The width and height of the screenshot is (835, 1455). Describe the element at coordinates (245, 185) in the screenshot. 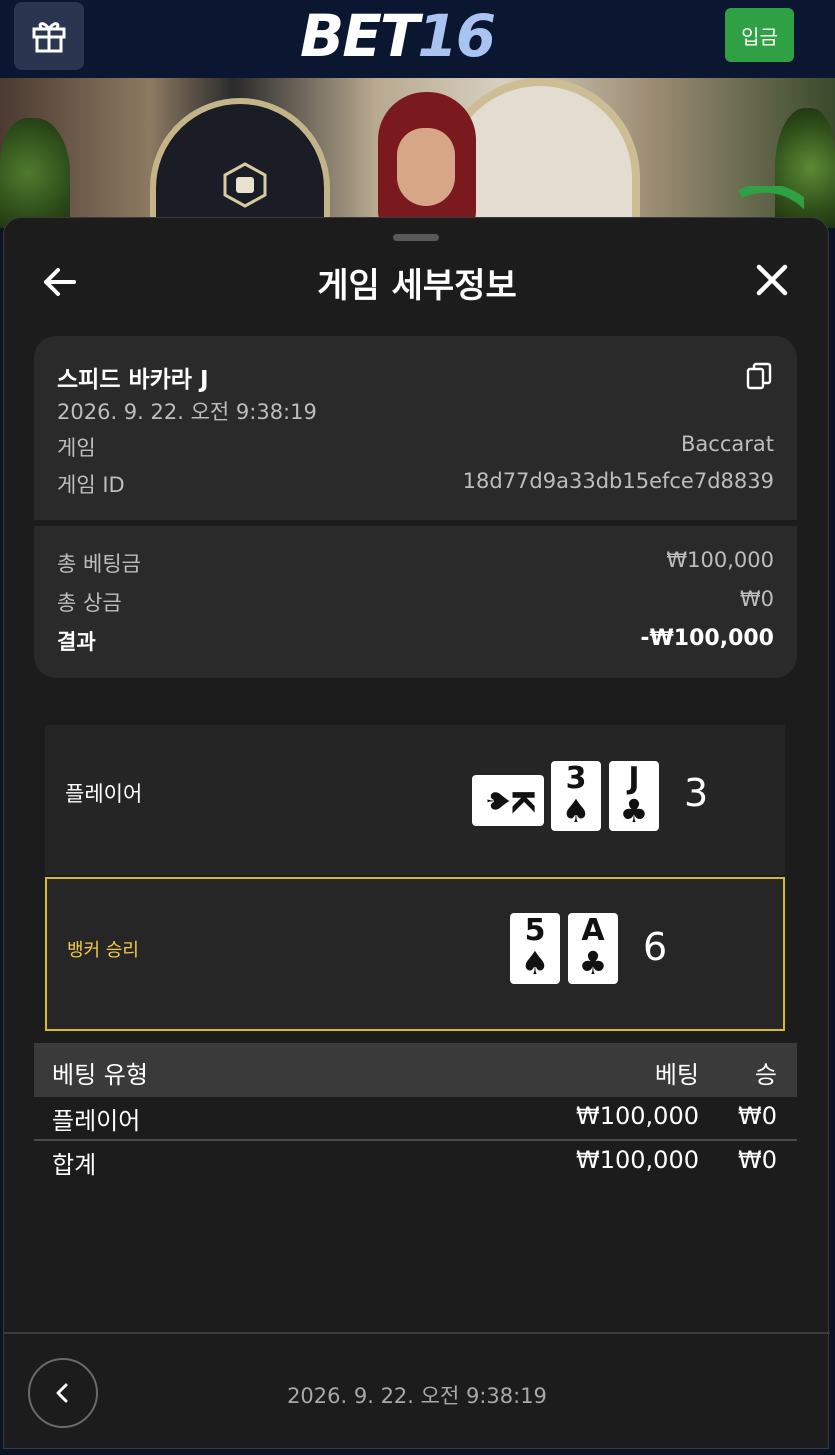

I see `studio-logo-icon` at that location.